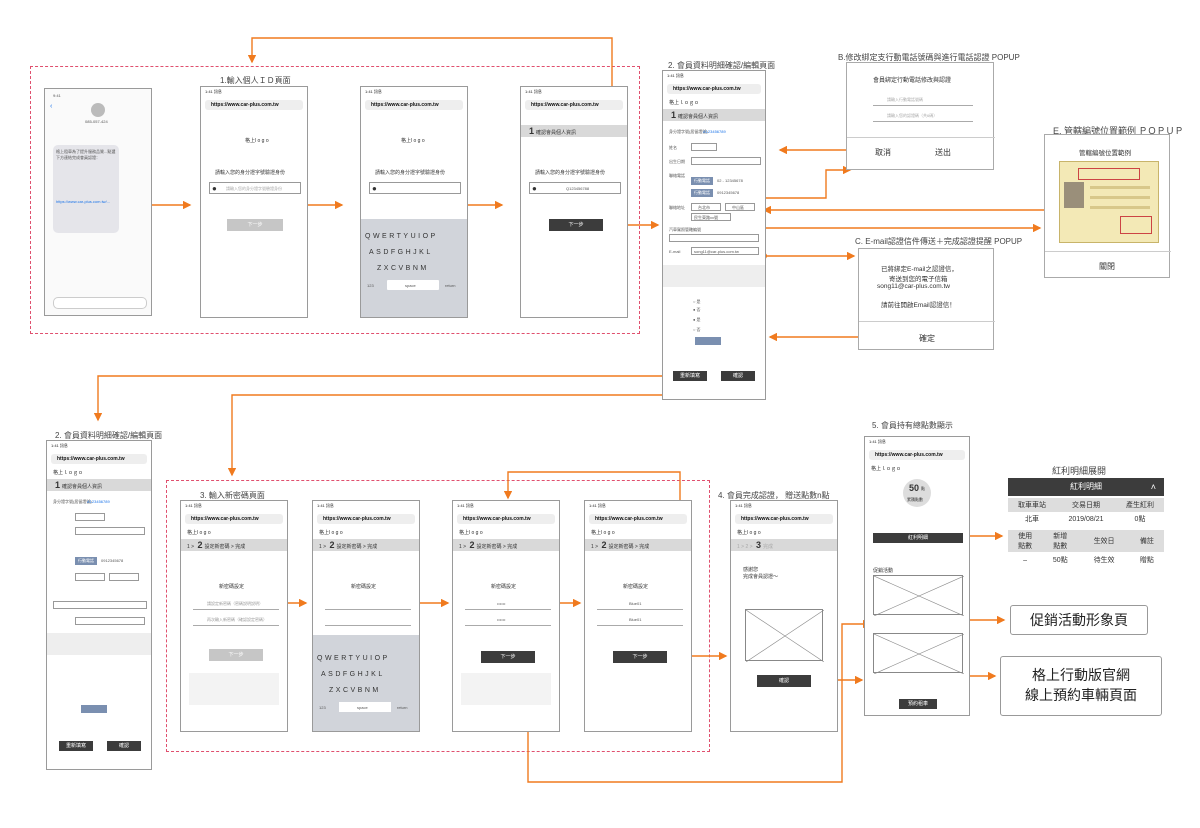 Image resolution: width=1200 pixels, height=828 pixels. What do you see at coordinates (96, 121) in the screenshot?
I see `sms-sender: 085-057-424` at bounding box center [96, 121].